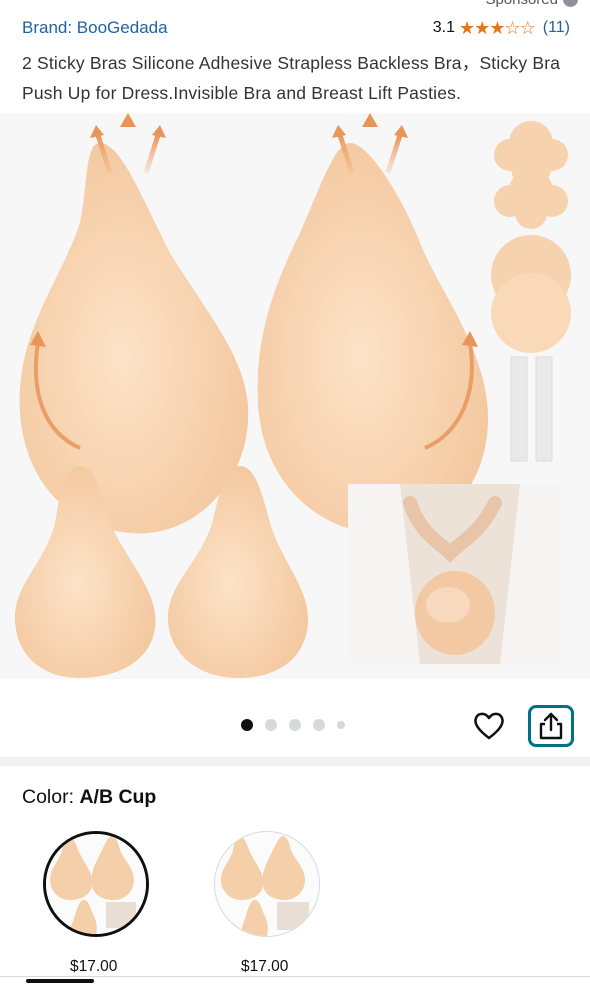 Image resolution: width=590 pixels, height=985 pixels. Describe the element at coordinates (295, 976) in the screenshot. I see `bottom-divider` at that location.